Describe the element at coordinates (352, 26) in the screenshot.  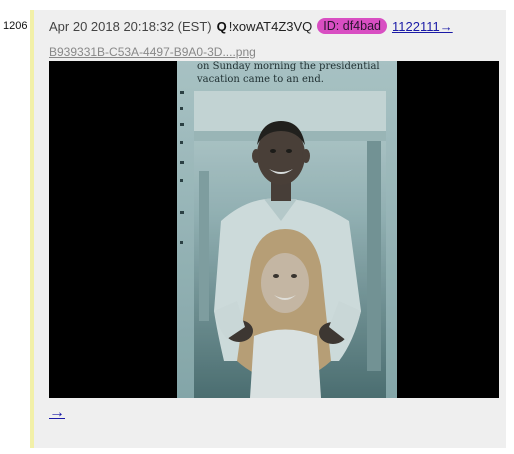
I see `id-badge: ID: df4bad` at that location.